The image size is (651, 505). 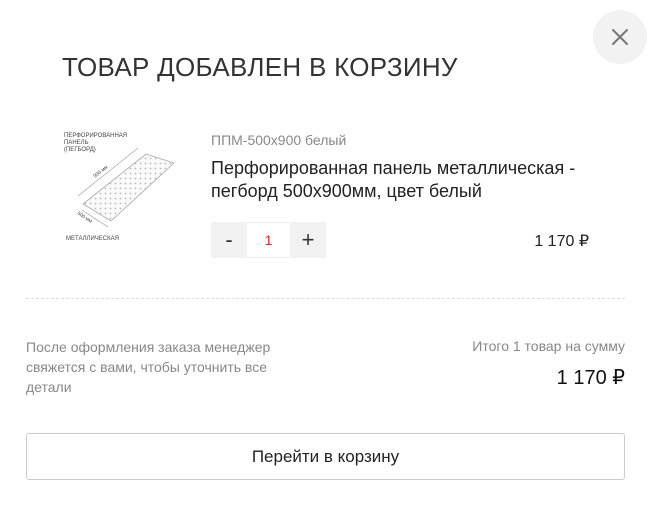 What do you see at coordinates (95, 136) in the screenshot?
I see `image-label-top: ПЕРФОРИРОВАННАЯ` at bounding box center [95, 136].